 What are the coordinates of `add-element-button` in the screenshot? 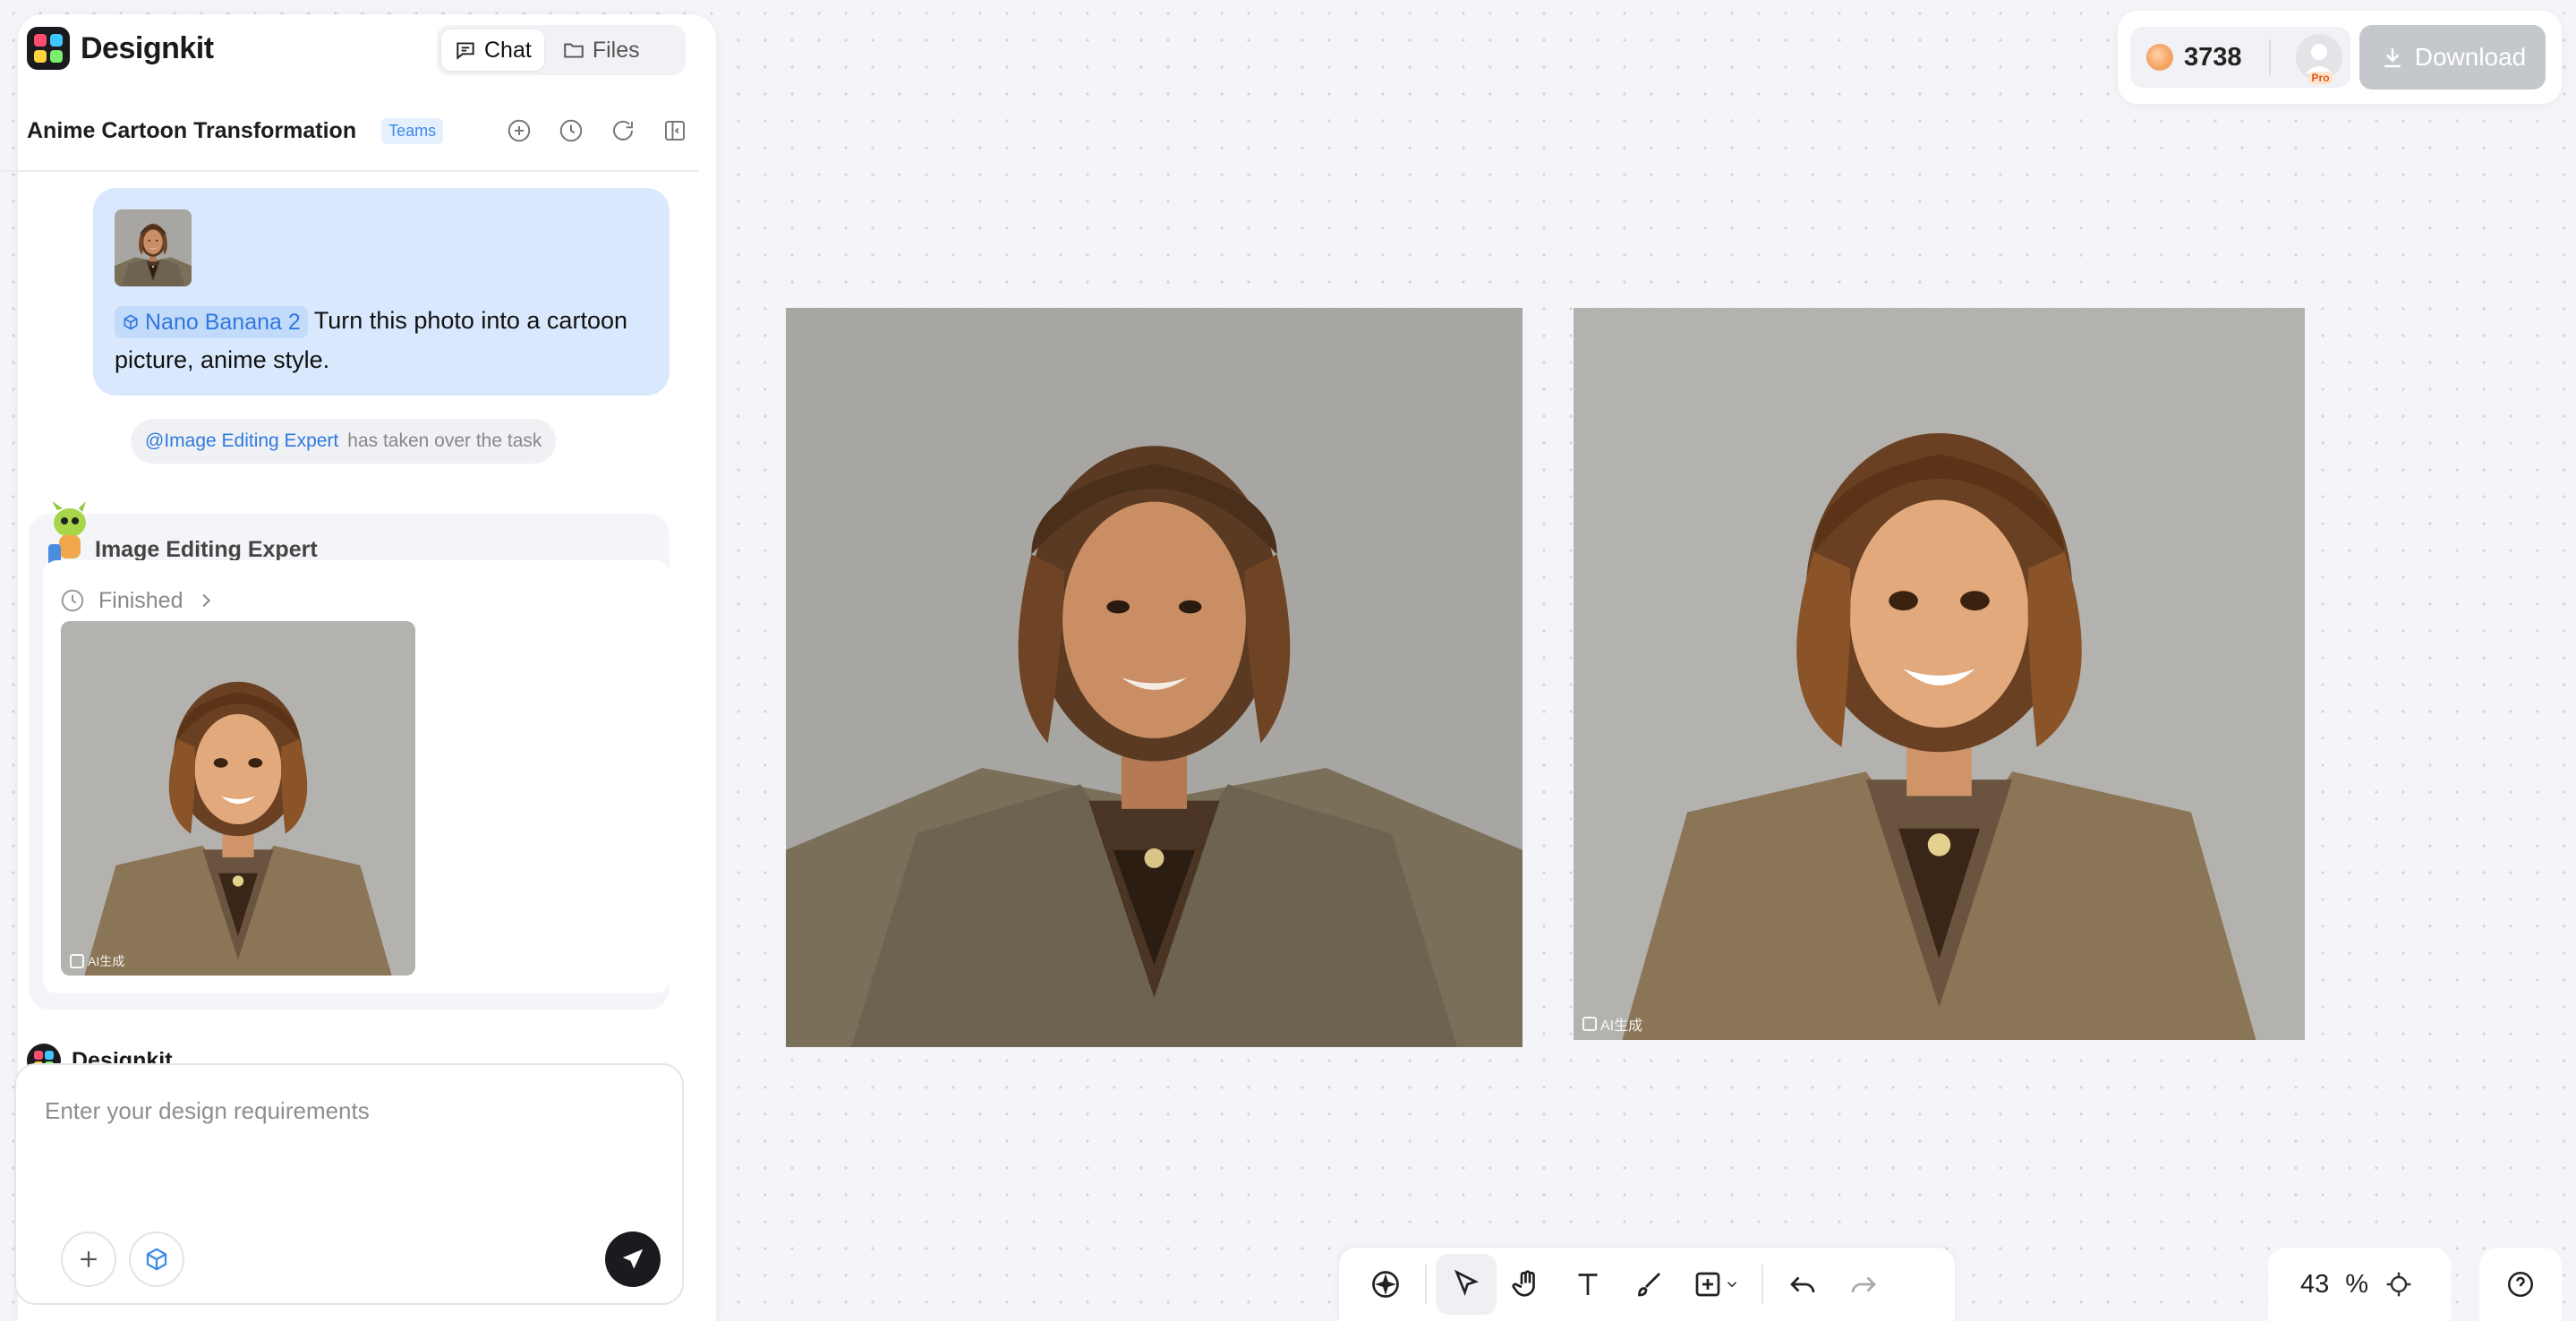 It's located at (1385, 1284).